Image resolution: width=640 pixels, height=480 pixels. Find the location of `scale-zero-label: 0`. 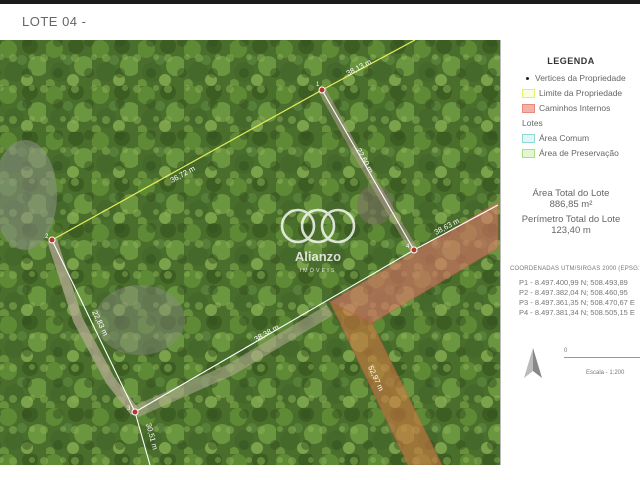

scale-zero-label: 0 is located at coordinates (566, 351).